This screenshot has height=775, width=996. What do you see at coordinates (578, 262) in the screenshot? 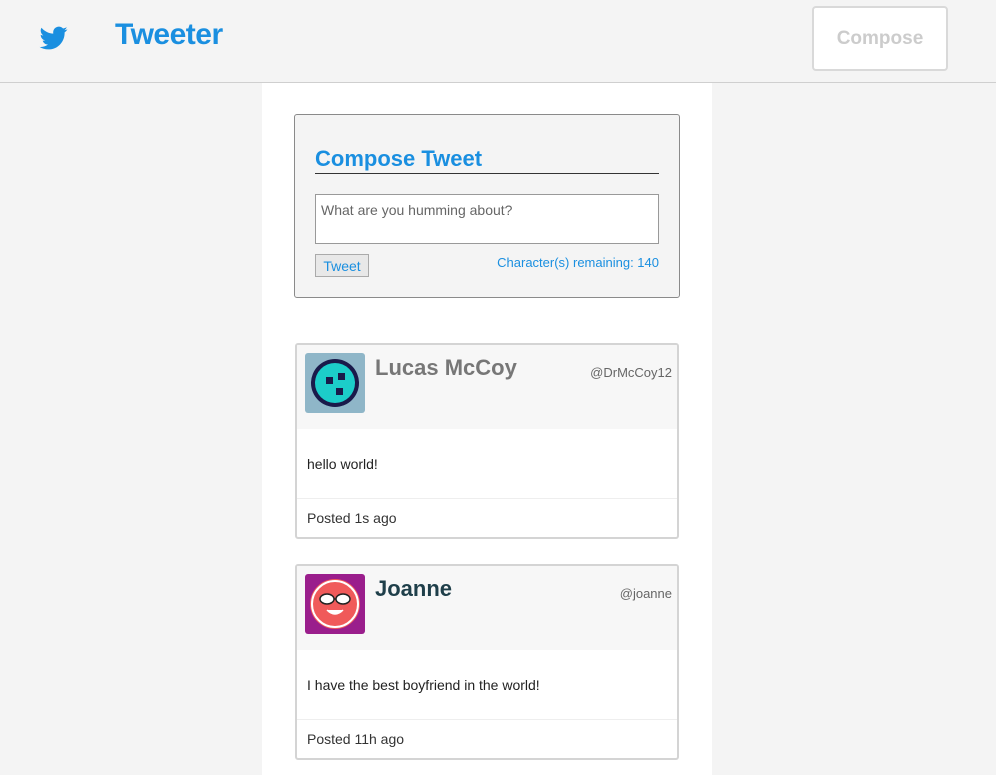
I see `character-counter: Character(s) remaining: 140` at bounding box center [578, 262].